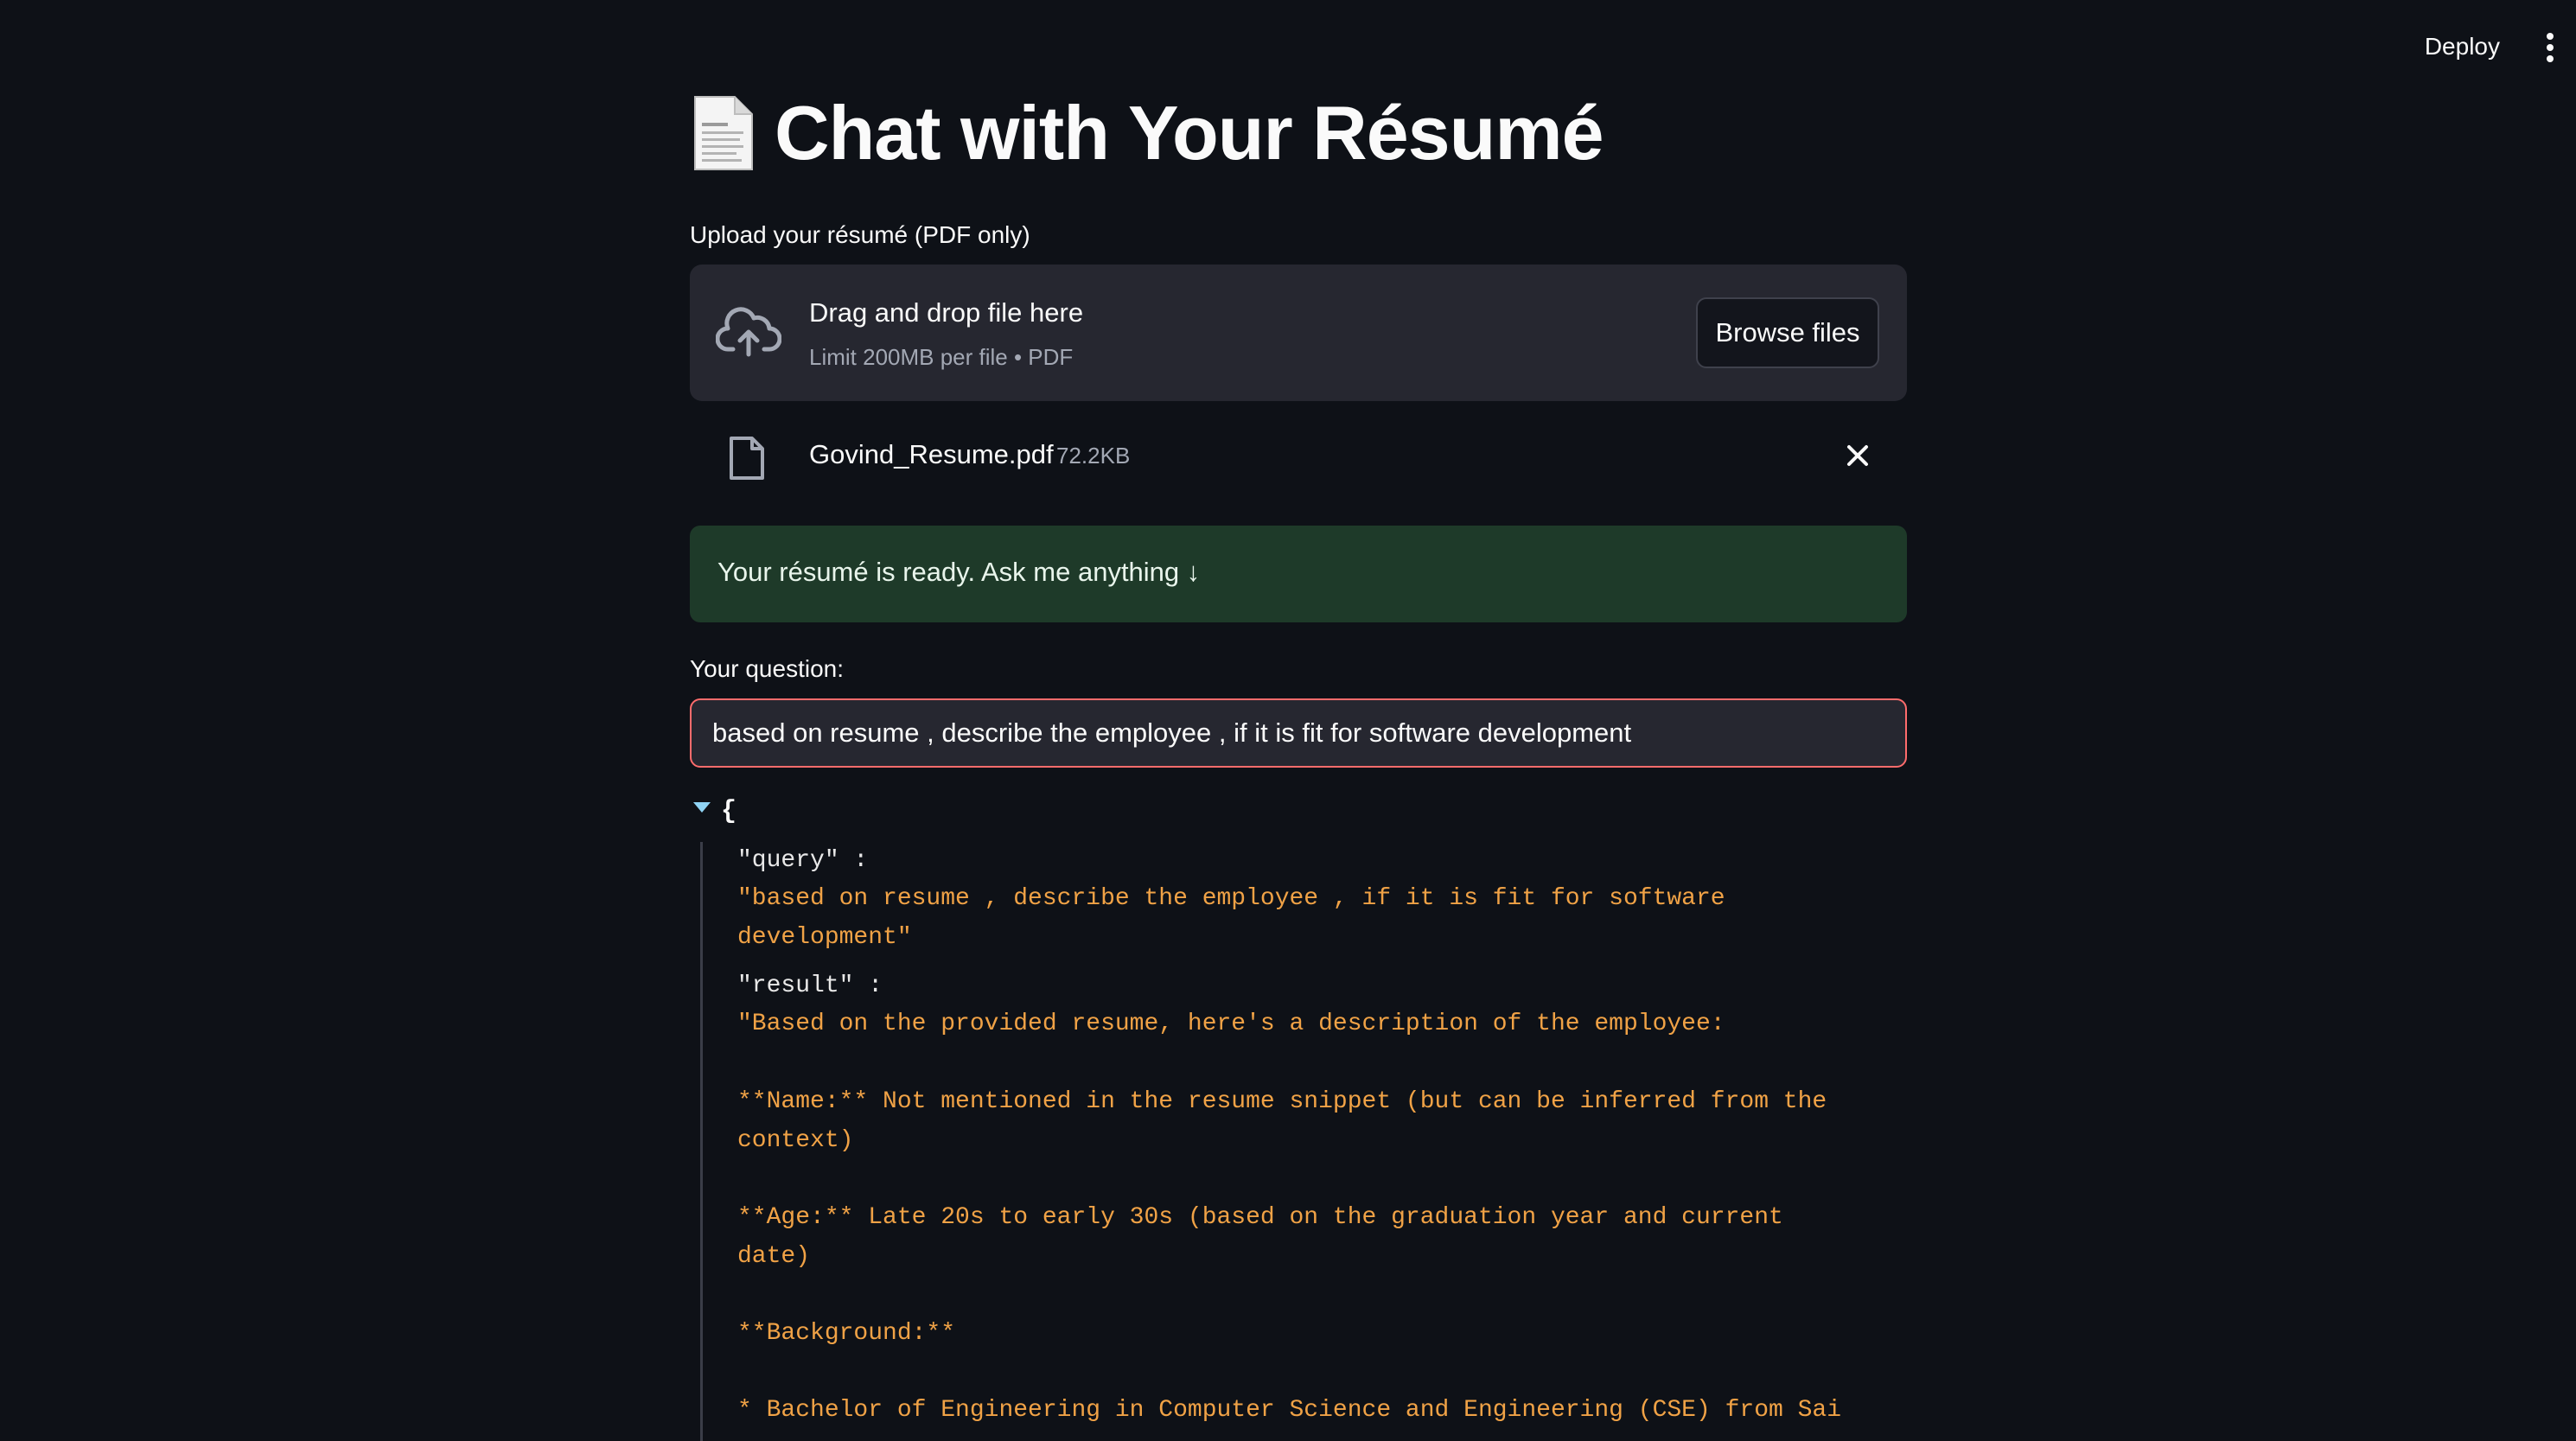 The width and height of the screenshot is (2576, 1441). What do you see at coordinates (860, 234) in the screenshot?
I see `upload-label: Upload your résumé (PDF only)` at bounding box center [860, 234].